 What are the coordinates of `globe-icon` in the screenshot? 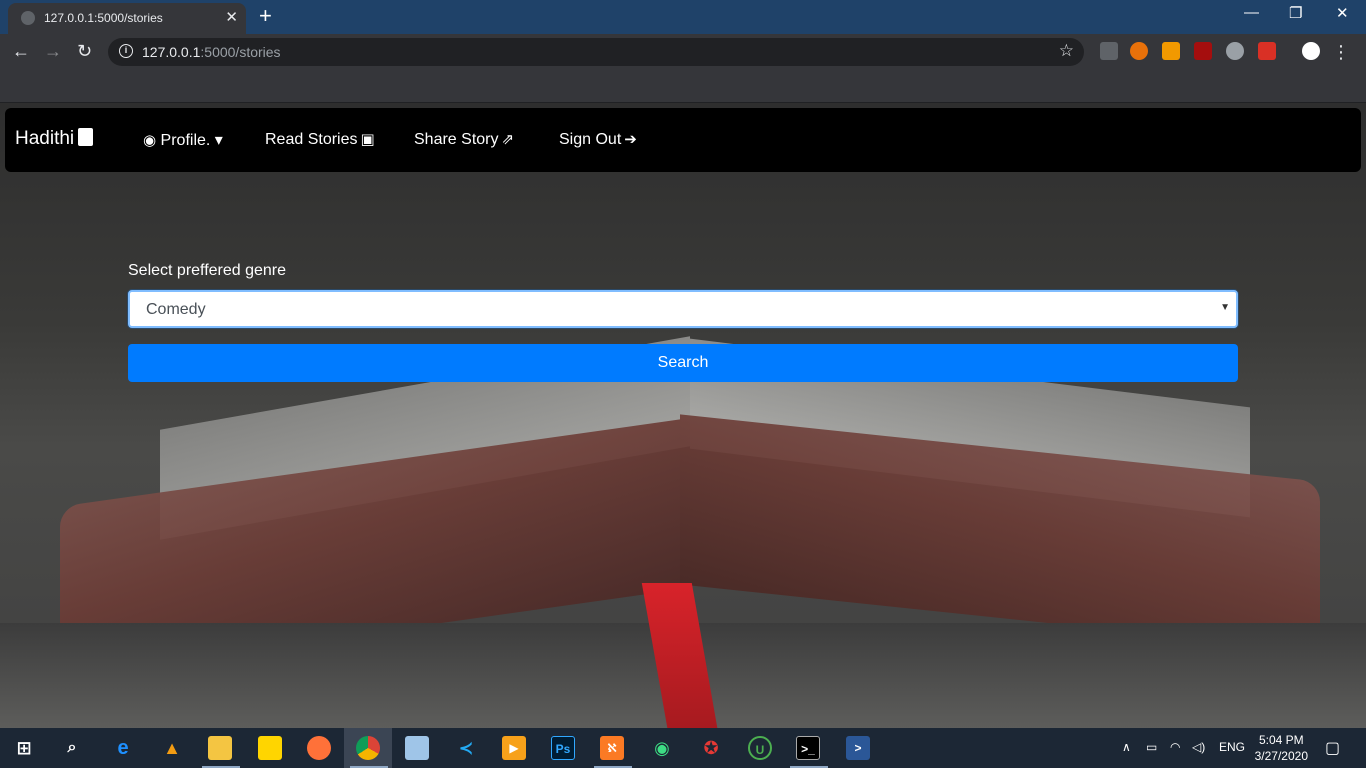 It's located at (28, 18).